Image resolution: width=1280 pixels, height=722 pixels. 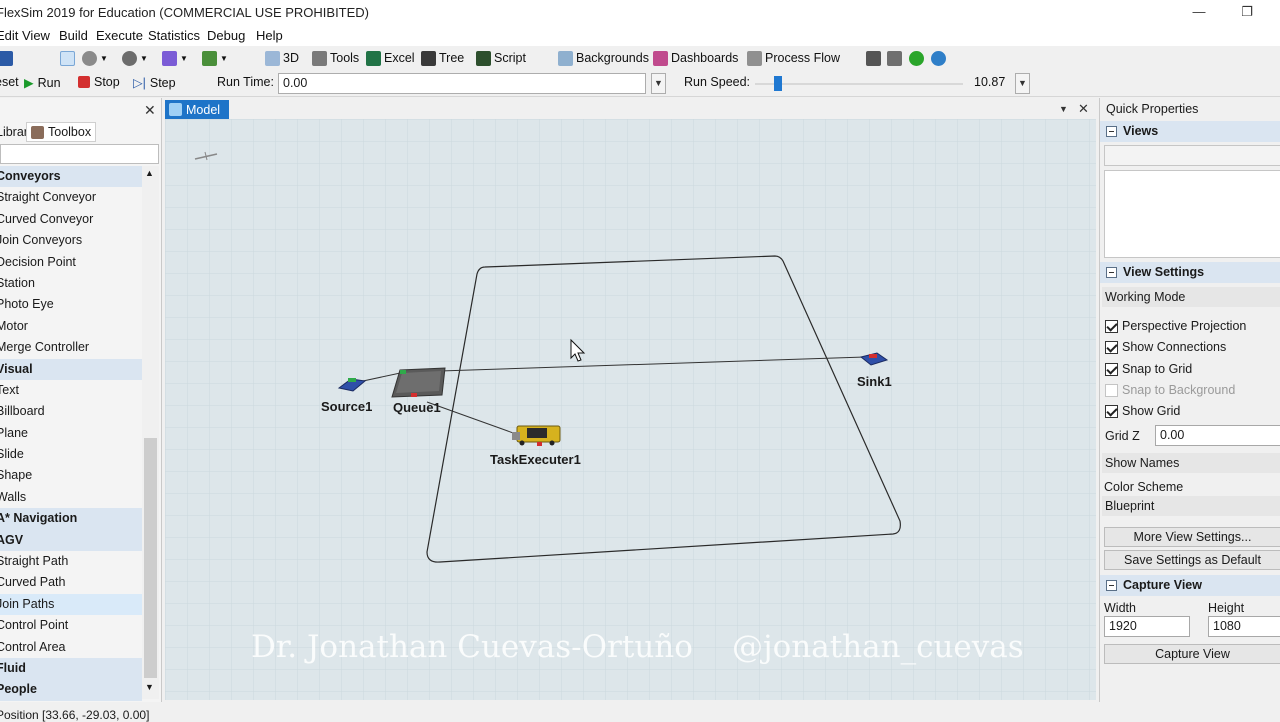 What do you see at coordinates (71, 690) in the screenshot?
I see `library-group-header: People` at bounding box center [71, 690].